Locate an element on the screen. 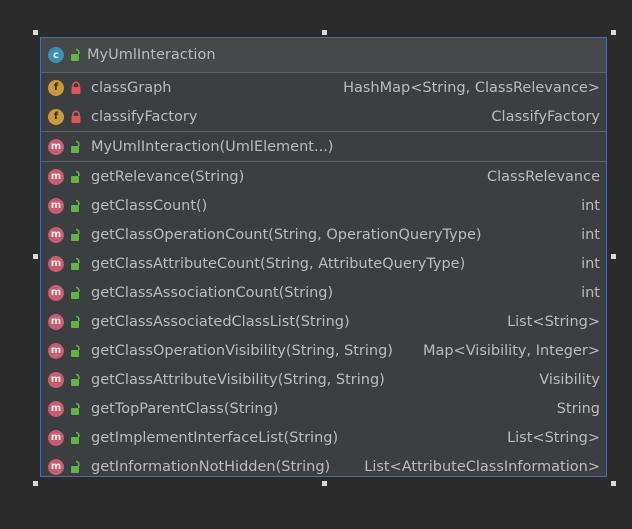  member-type: List<AttributeClassInformation> is located at coordinates (482, 466).